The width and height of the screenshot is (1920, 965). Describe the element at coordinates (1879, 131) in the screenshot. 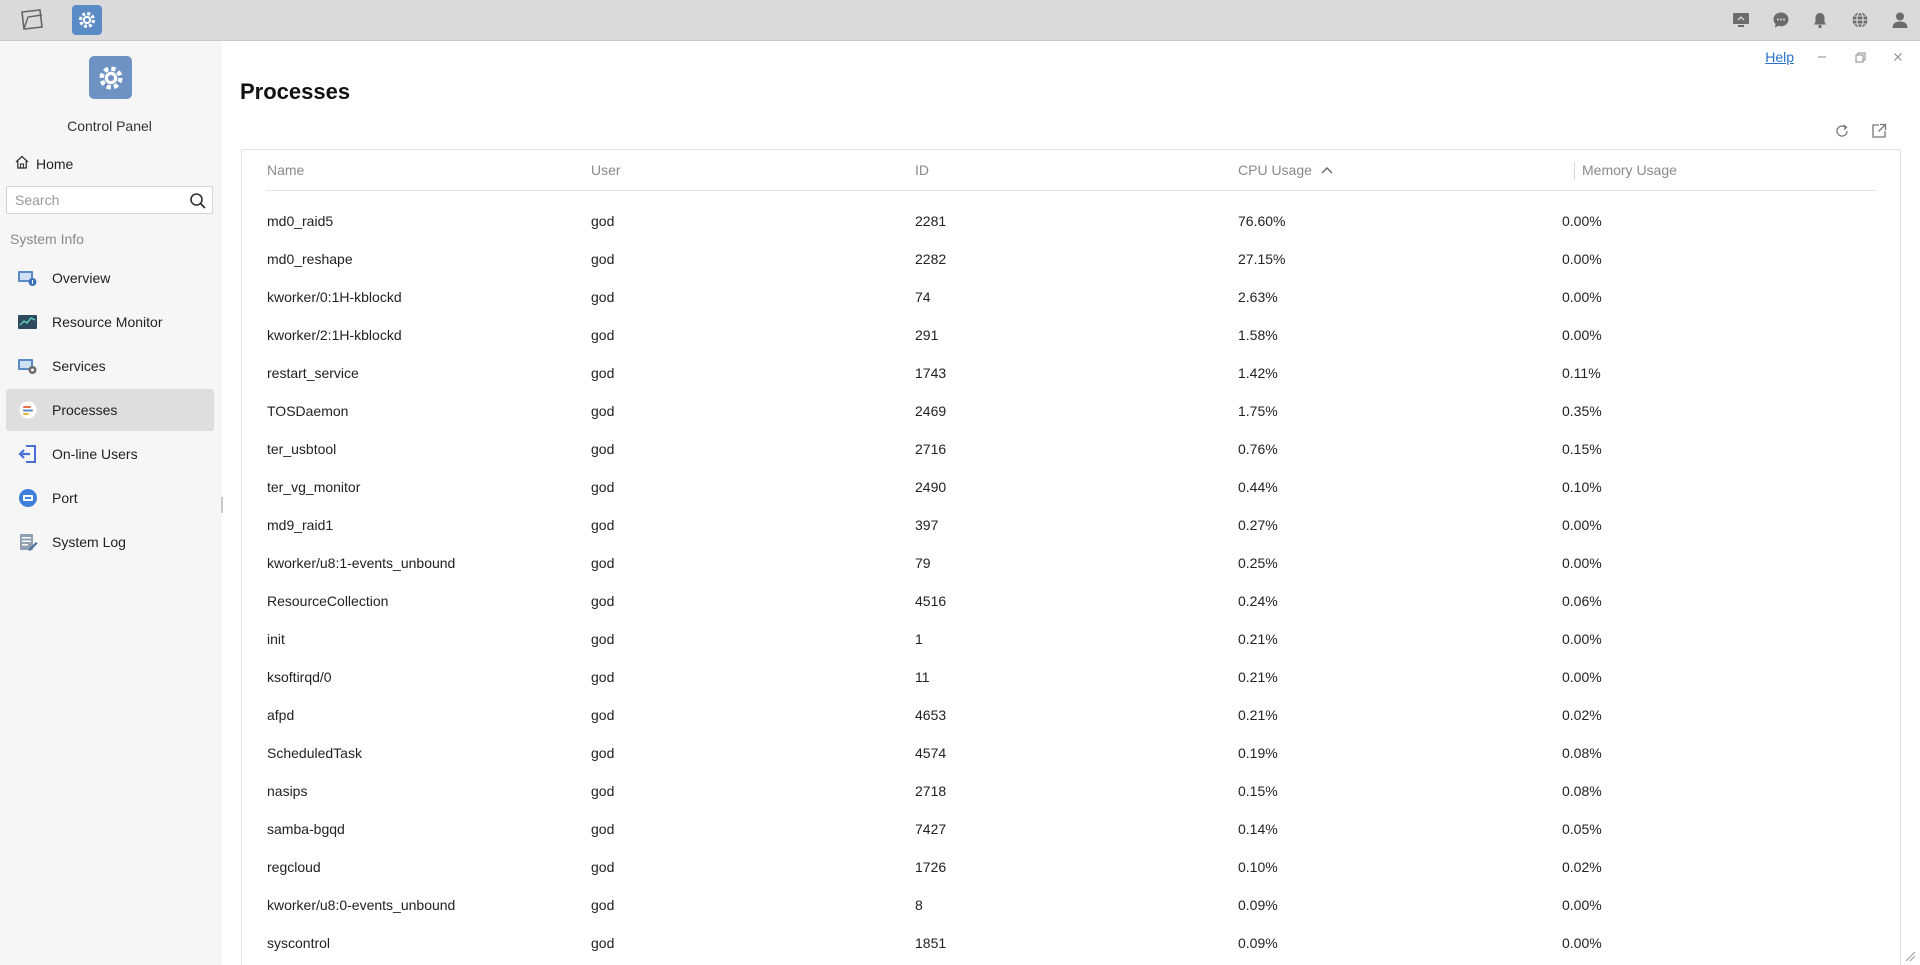

I see `export-icon` at that location.